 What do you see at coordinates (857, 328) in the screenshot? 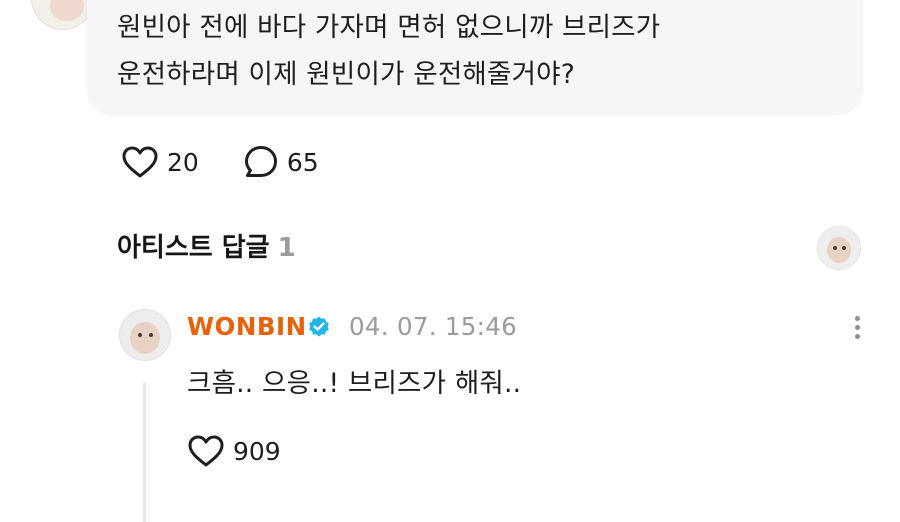
I see `more-vertical-icon` at bounding box center [857, 328].